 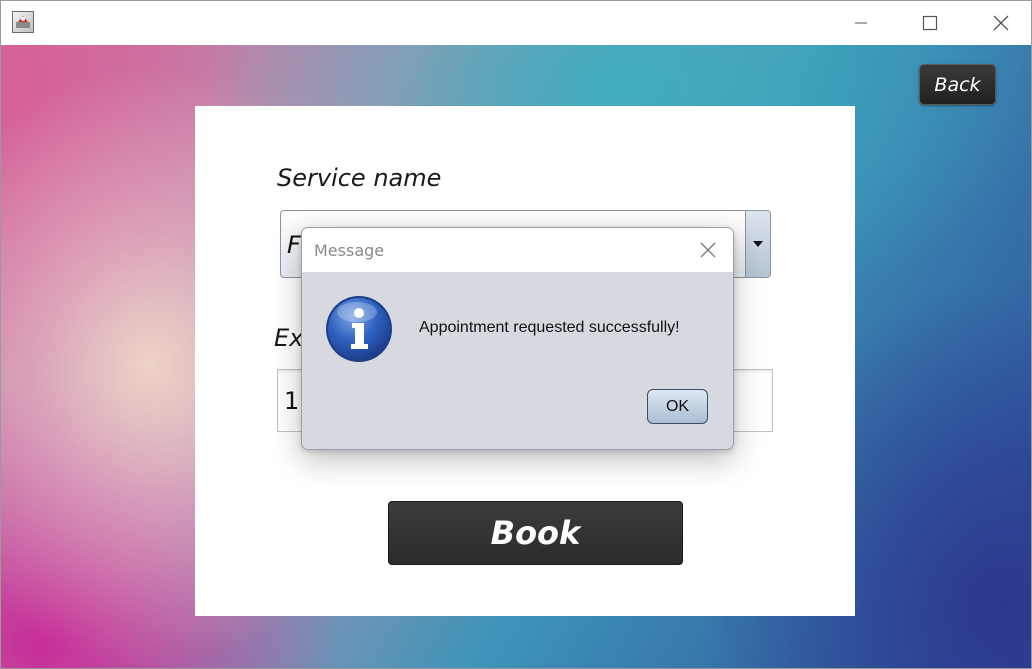 I want to click on maximize-button, so click(x=930, y=23).